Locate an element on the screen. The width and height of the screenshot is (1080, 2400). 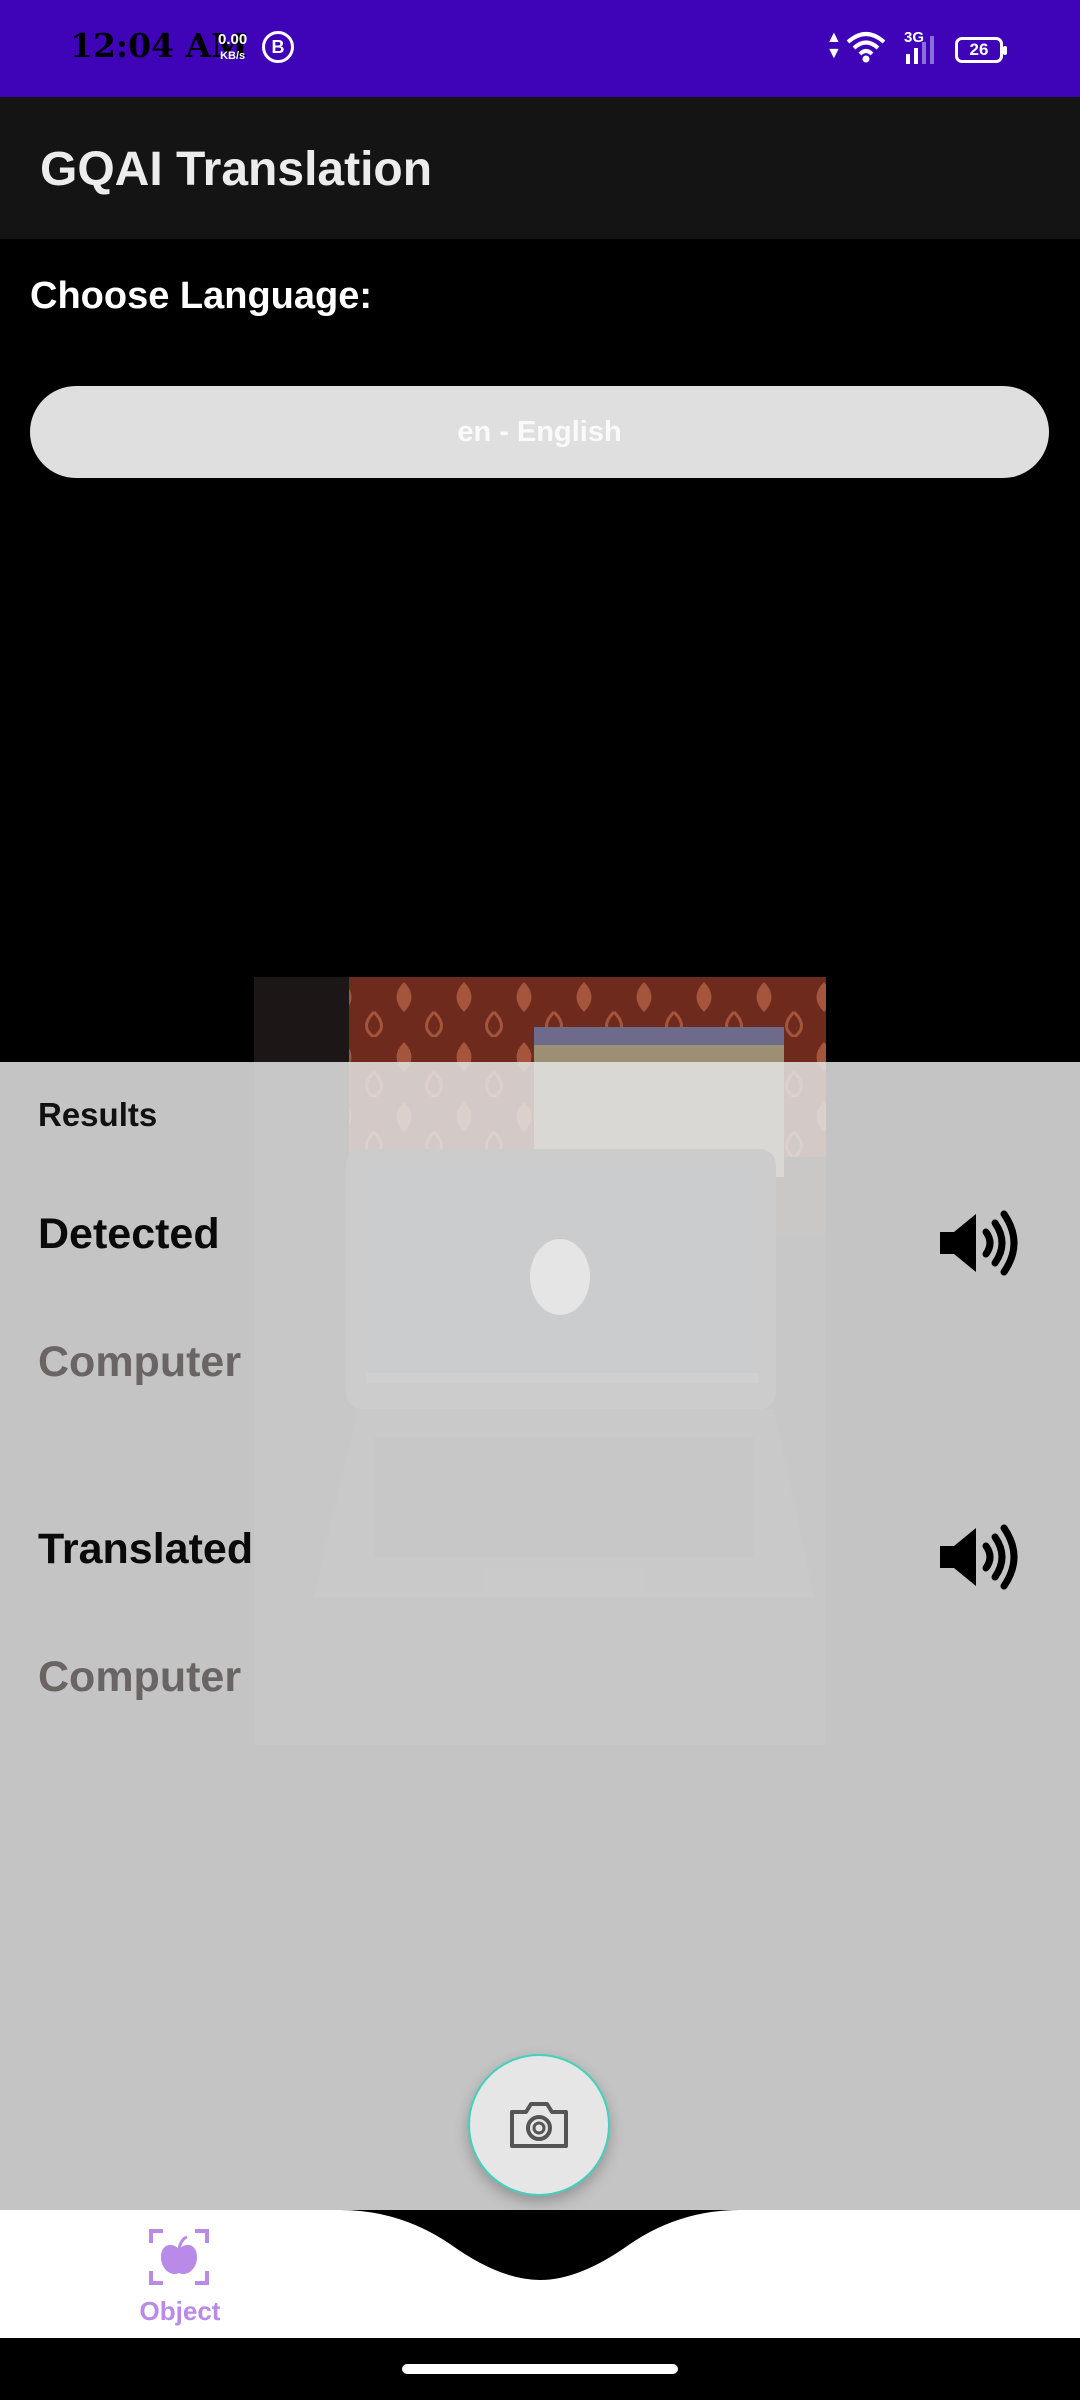
language-dropdown: en - English is located at coordinates (539, 432).